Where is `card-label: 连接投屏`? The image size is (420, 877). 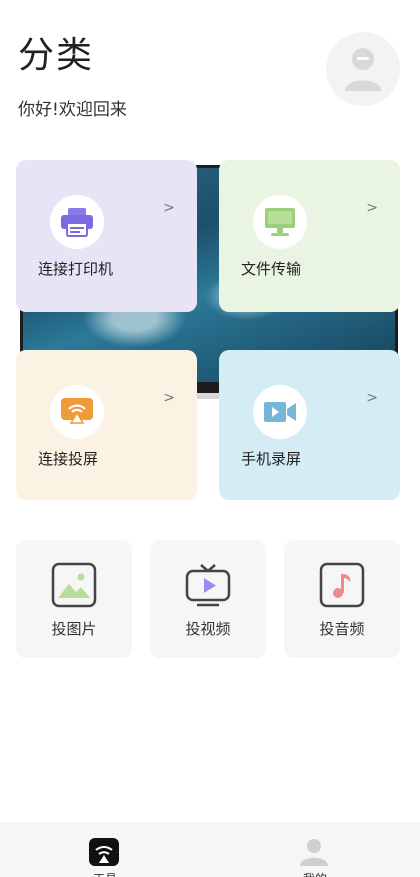 card-label: 连接投屏 is located at coordinates (68, 459).